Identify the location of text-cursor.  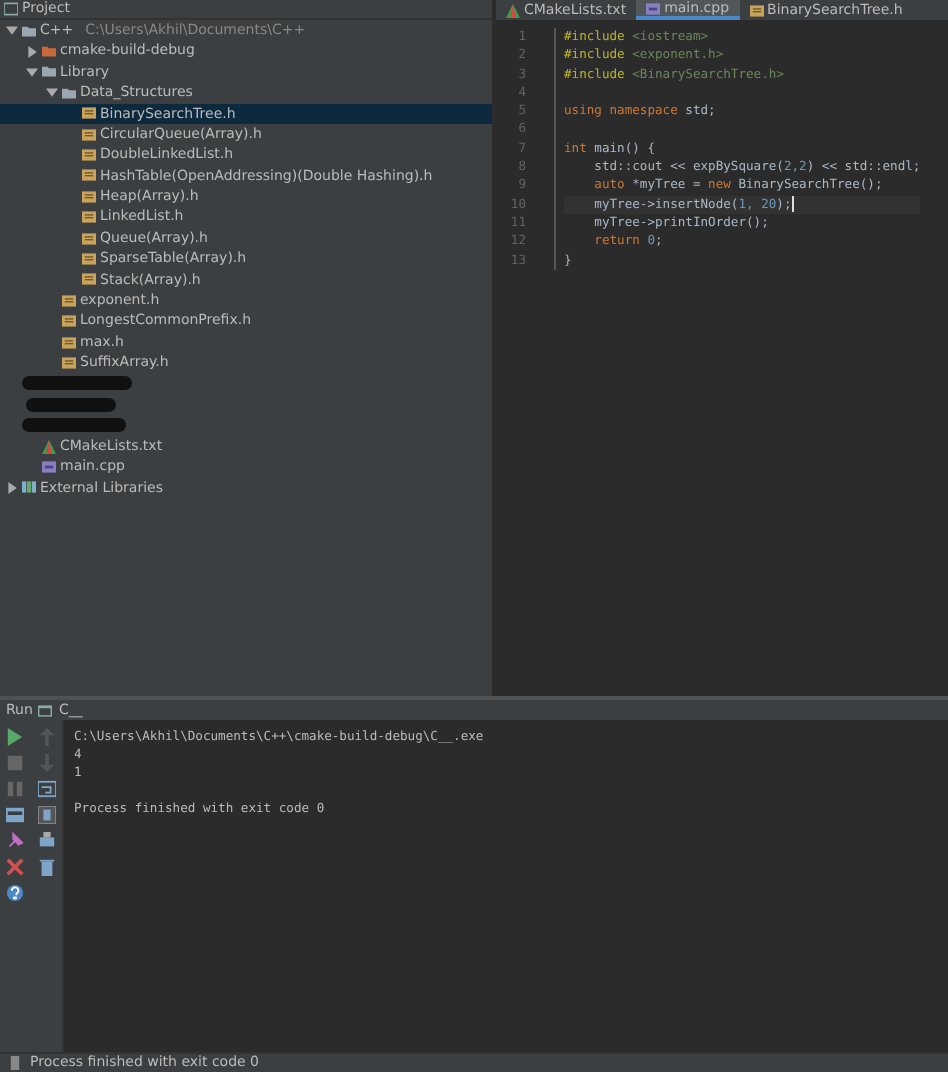
(792, 203).